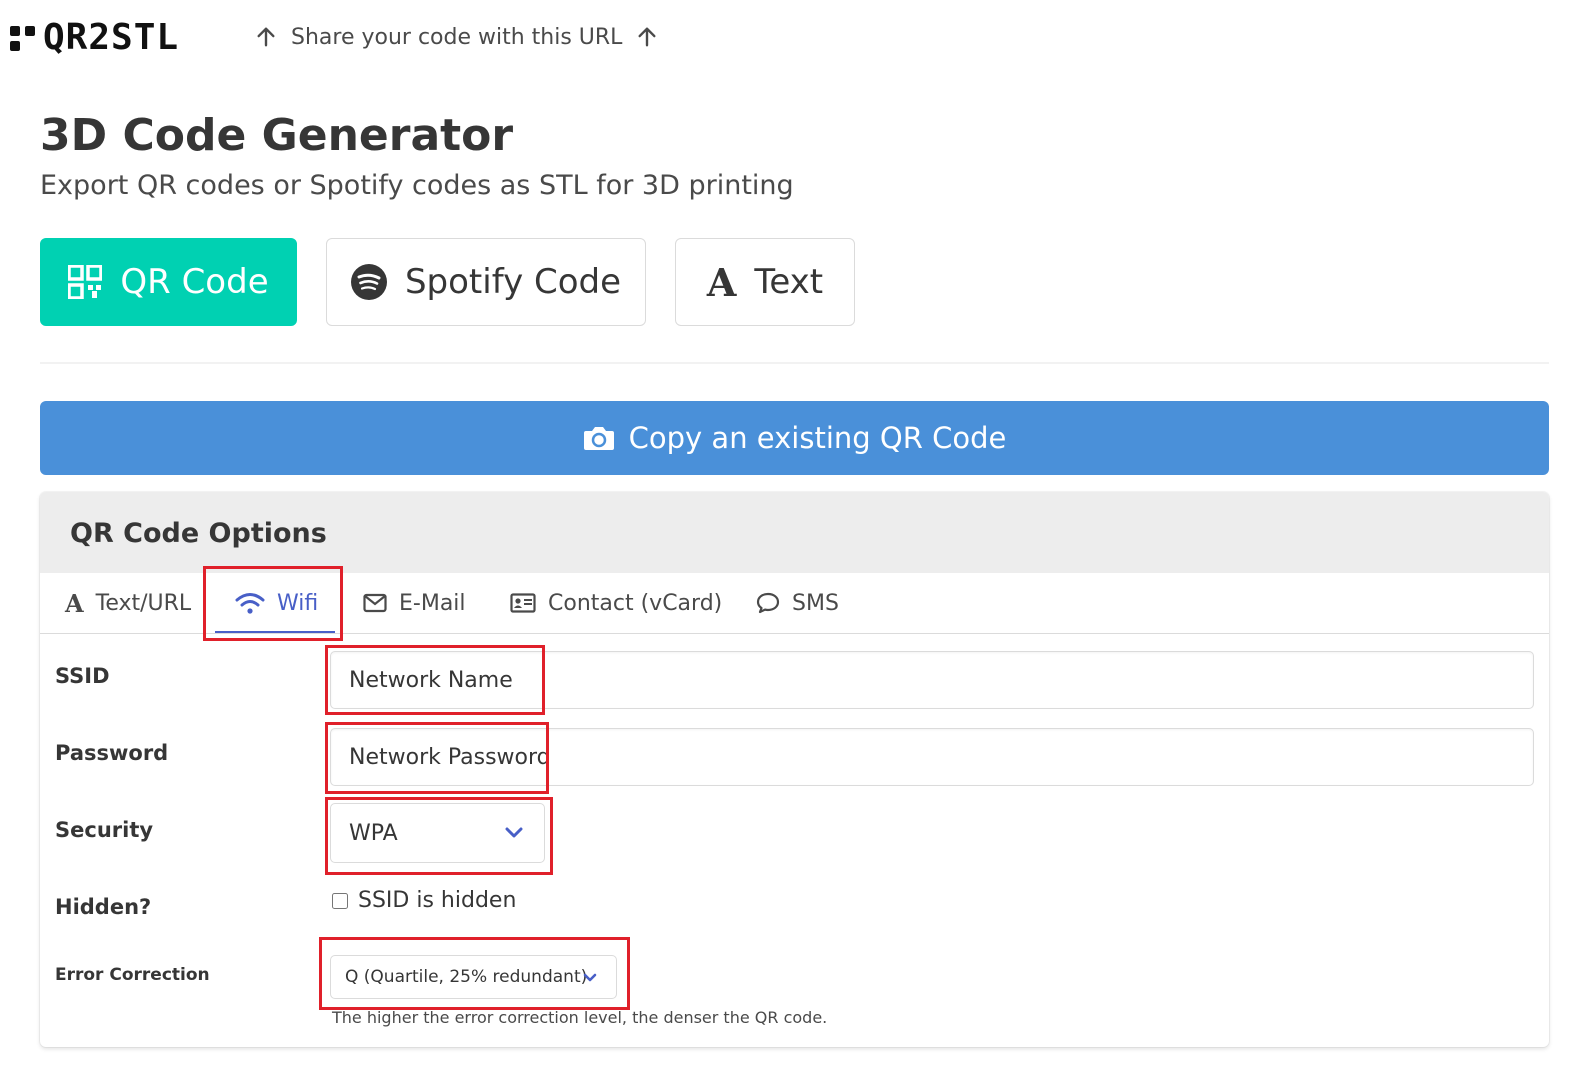 Image resolution: width=1589 pixels, height=1077 pixels. What do you see at coordinates (789, 282) in the screenshot?
I see `text-mode-label: Text` at bounding box center [789, 282].